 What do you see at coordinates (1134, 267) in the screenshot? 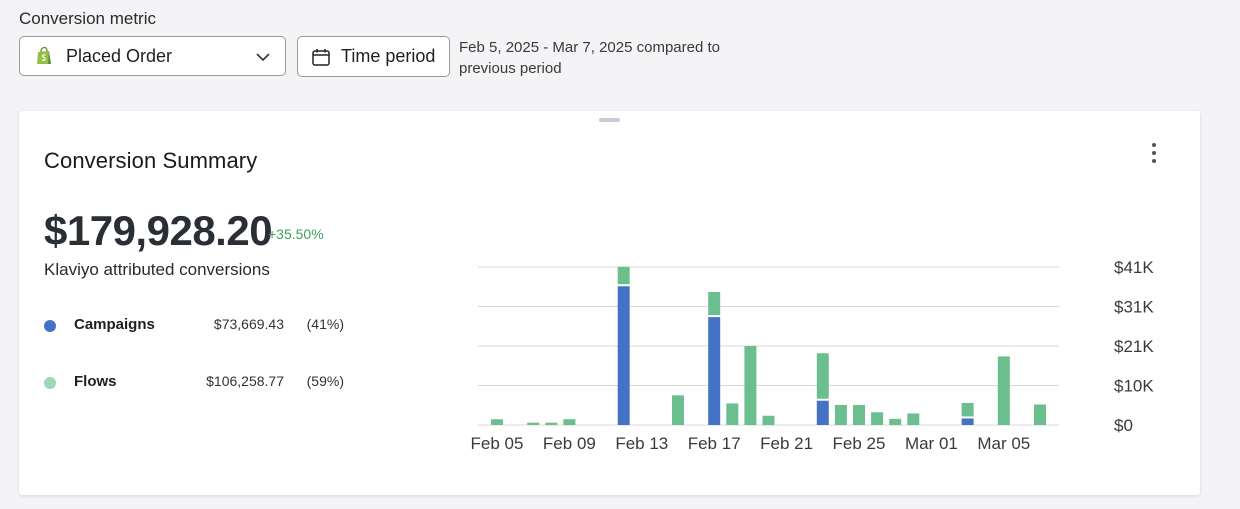
I see `y-tick-label: $41K` at bounding box center [1134, 267].